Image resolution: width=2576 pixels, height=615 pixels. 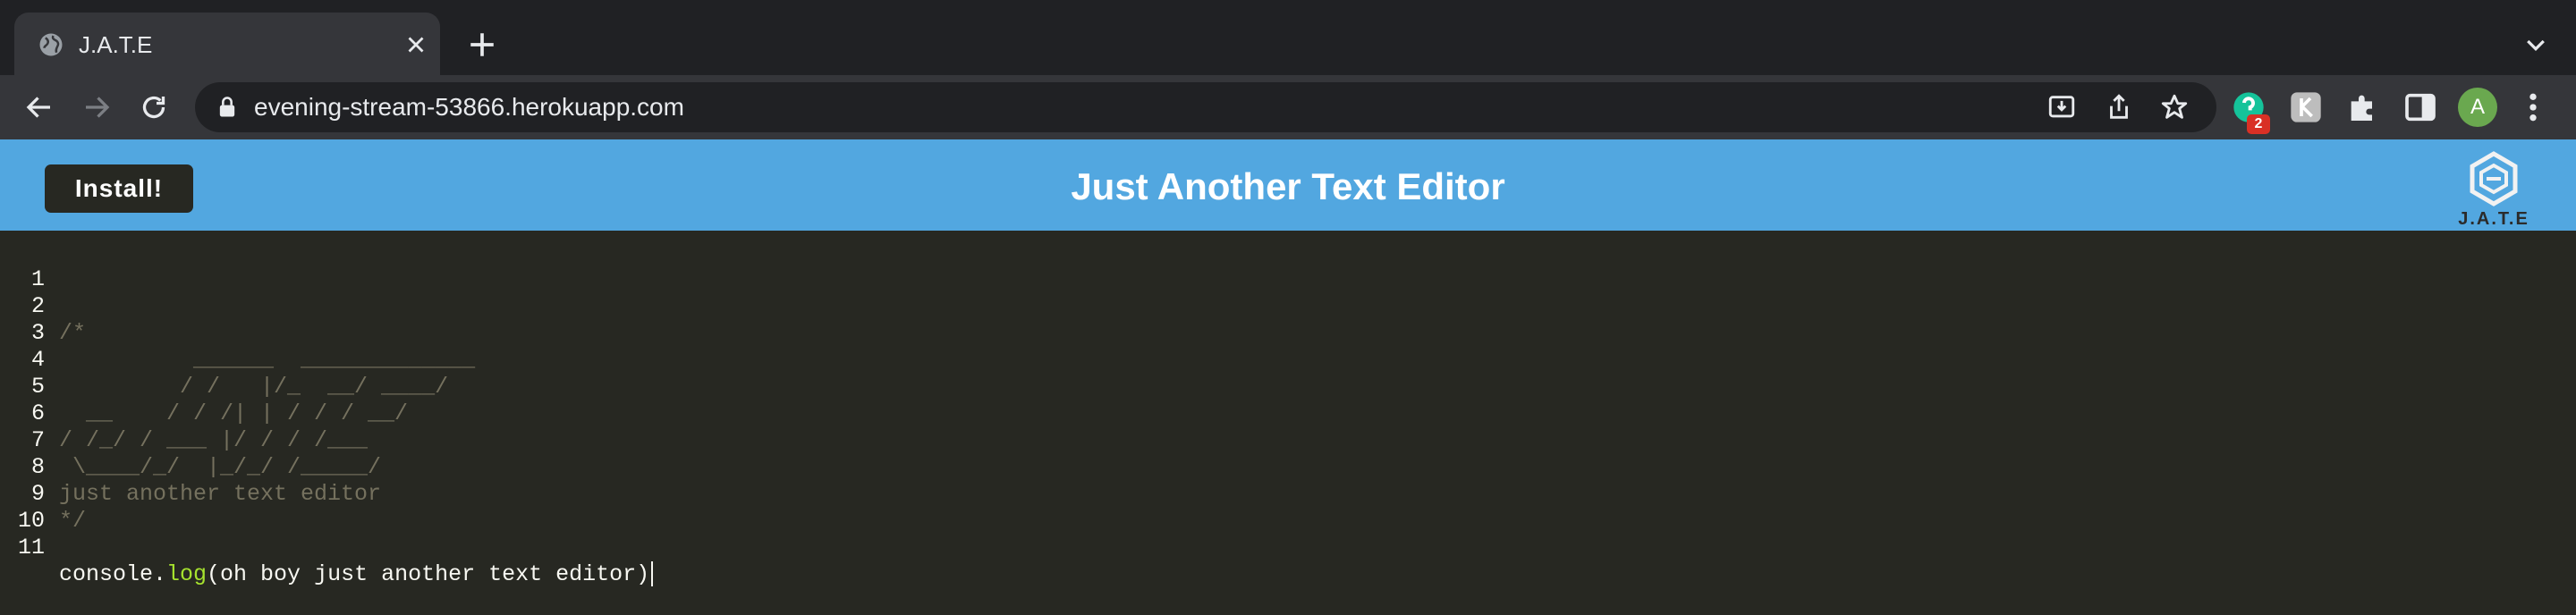 I want to click on browser-toolbar: evening-stream-53866.herokuapp.com 2 A, so click(x=1288, y=107).